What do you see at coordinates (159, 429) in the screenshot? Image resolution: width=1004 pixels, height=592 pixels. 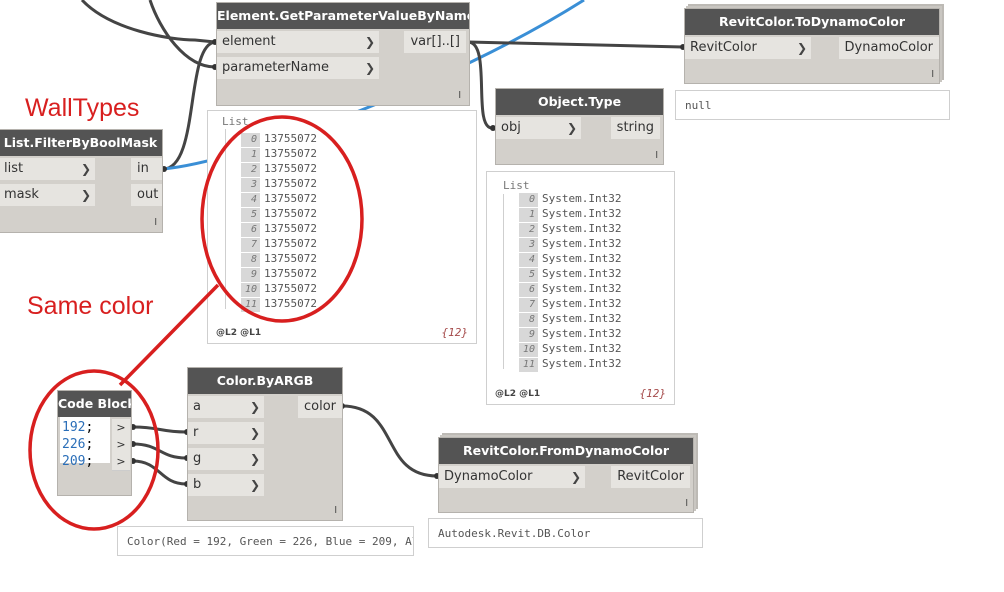 I see `wire-cb-192-to-r` at bounding box center [159, 429].